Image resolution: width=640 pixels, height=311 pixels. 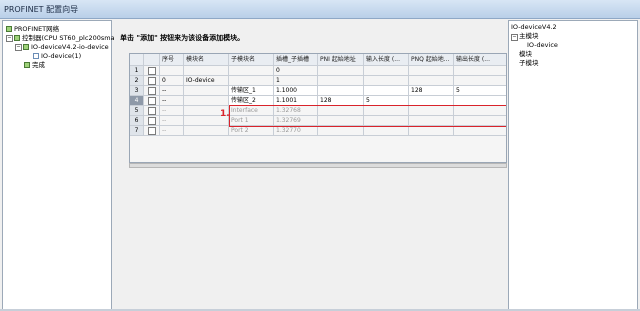 What do you see at coordinates (172, 71) in the screenshot?
I see `cell-seq` at bounding box center [172, 71].